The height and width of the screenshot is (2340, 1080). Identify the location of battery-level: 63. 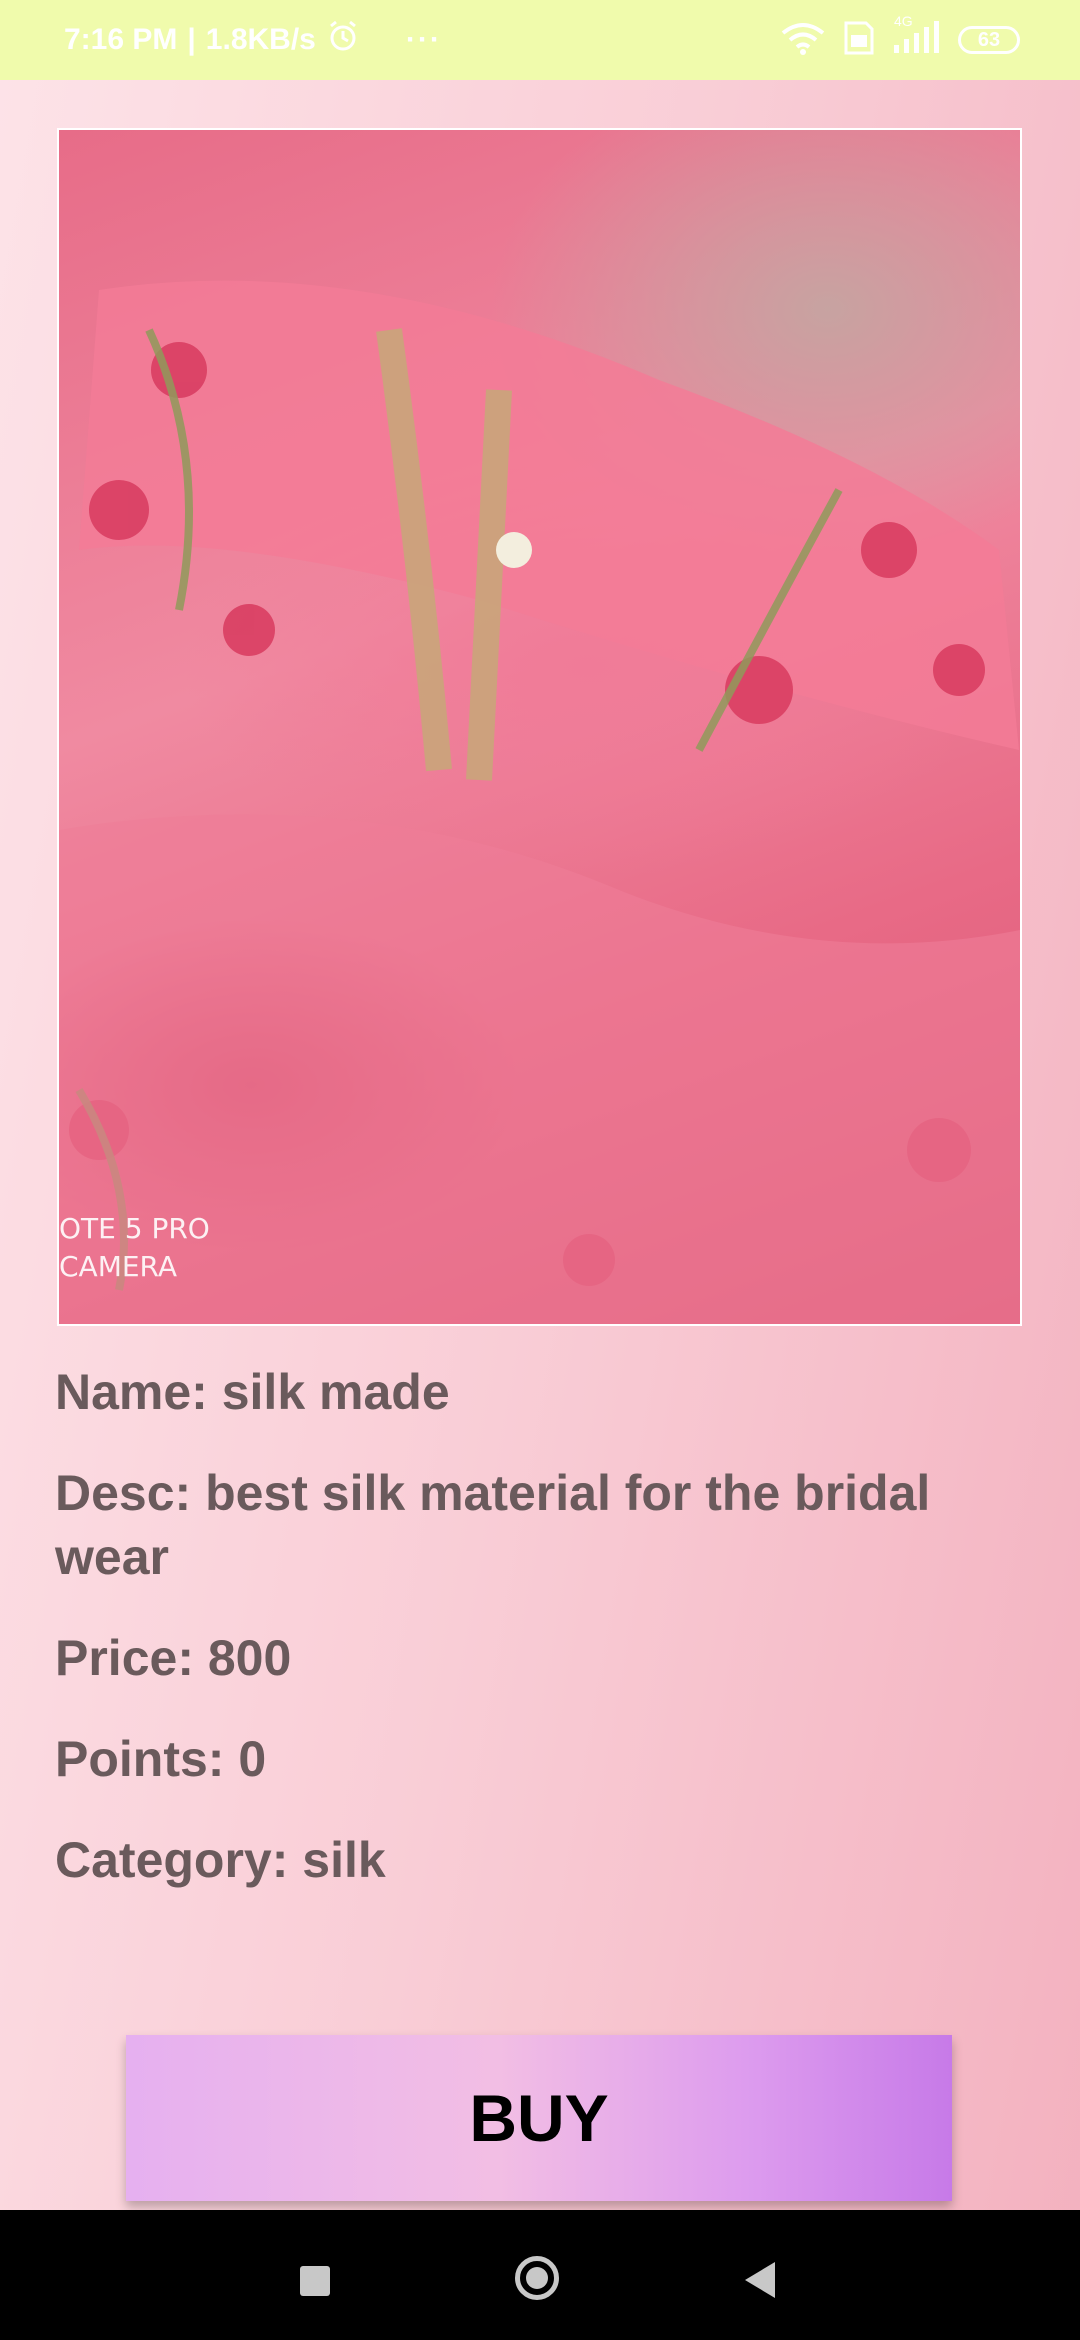
(989, 39).